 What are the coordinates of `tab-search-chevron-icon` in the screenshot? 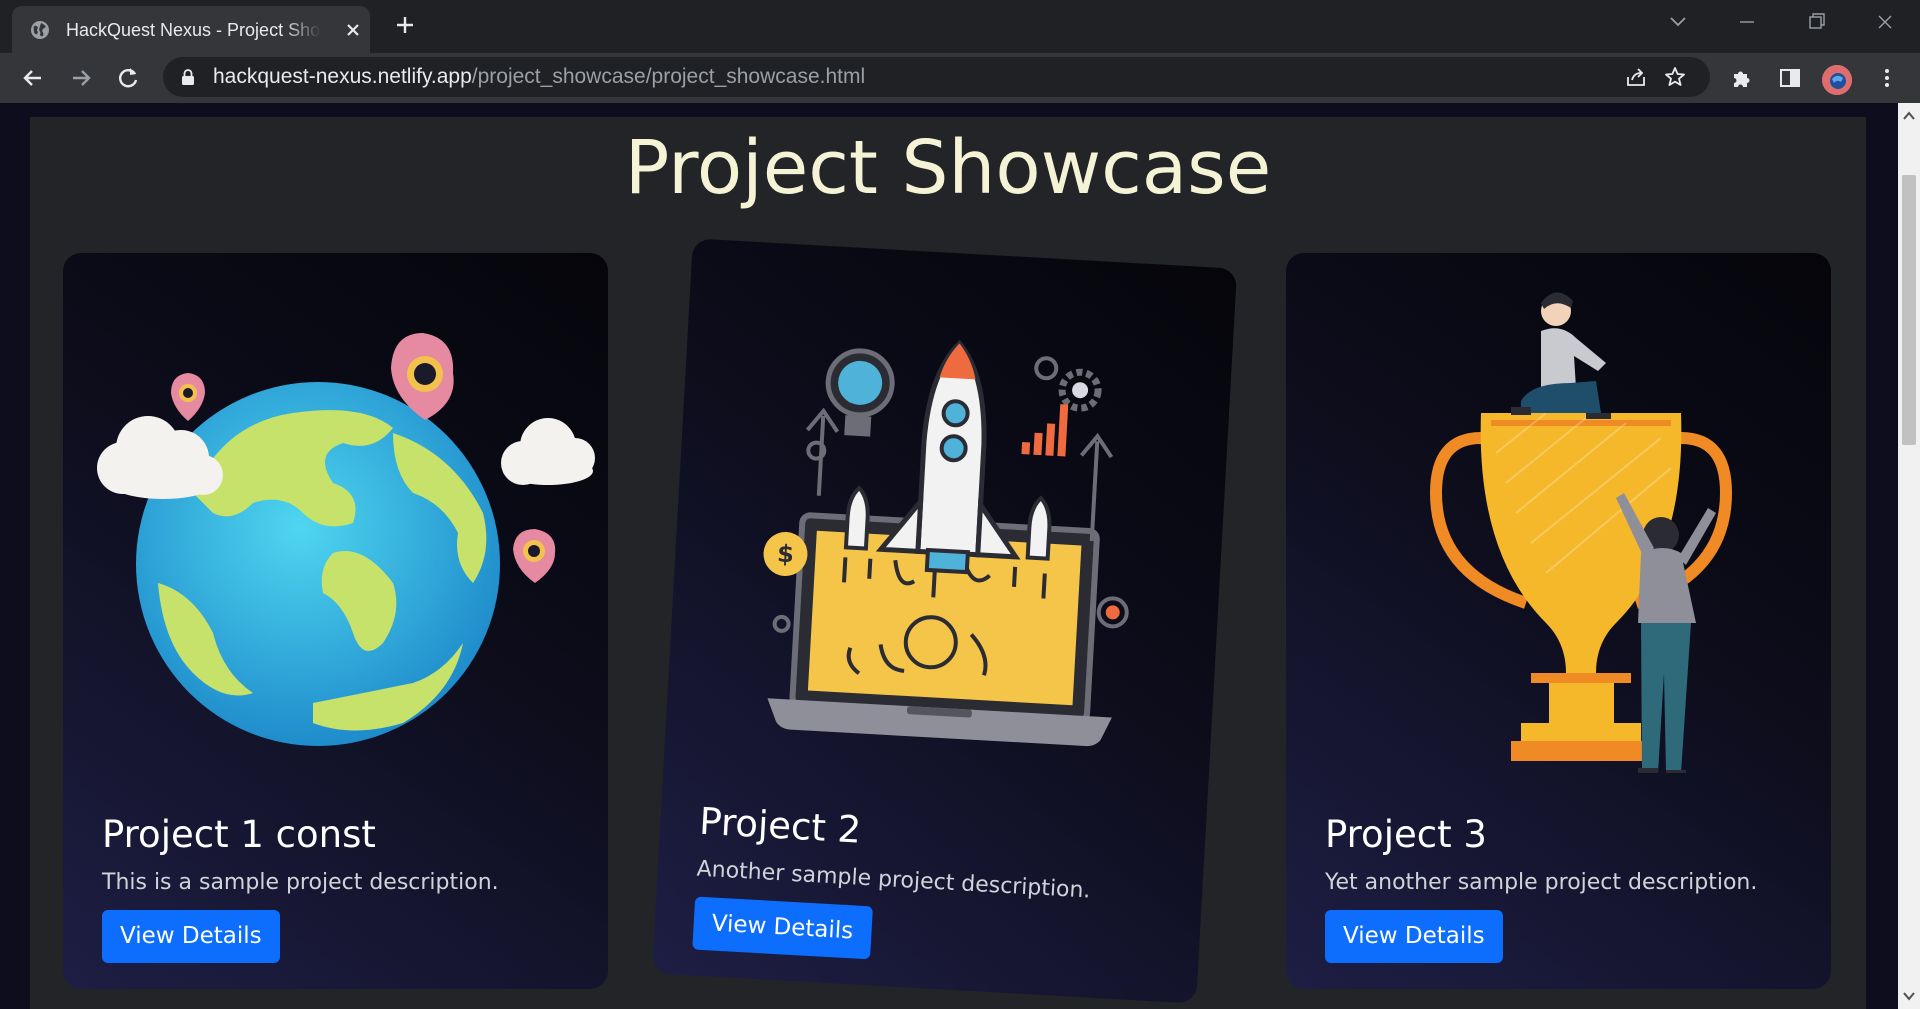 It's located at (1678, 22).